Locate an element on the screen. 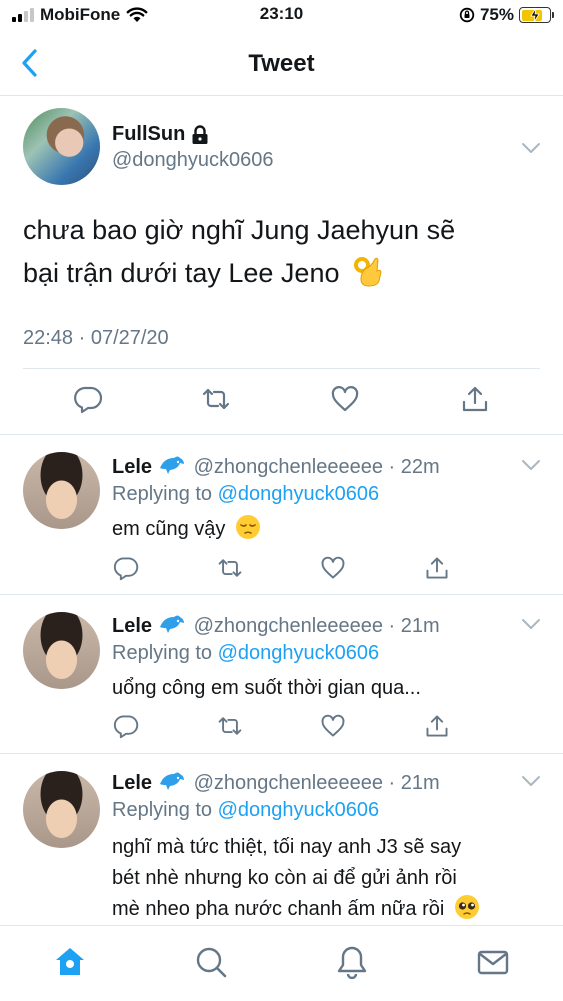 The width and height of the screenshot is (563, 1001). tab-bar is located at coordinates (281, 963).